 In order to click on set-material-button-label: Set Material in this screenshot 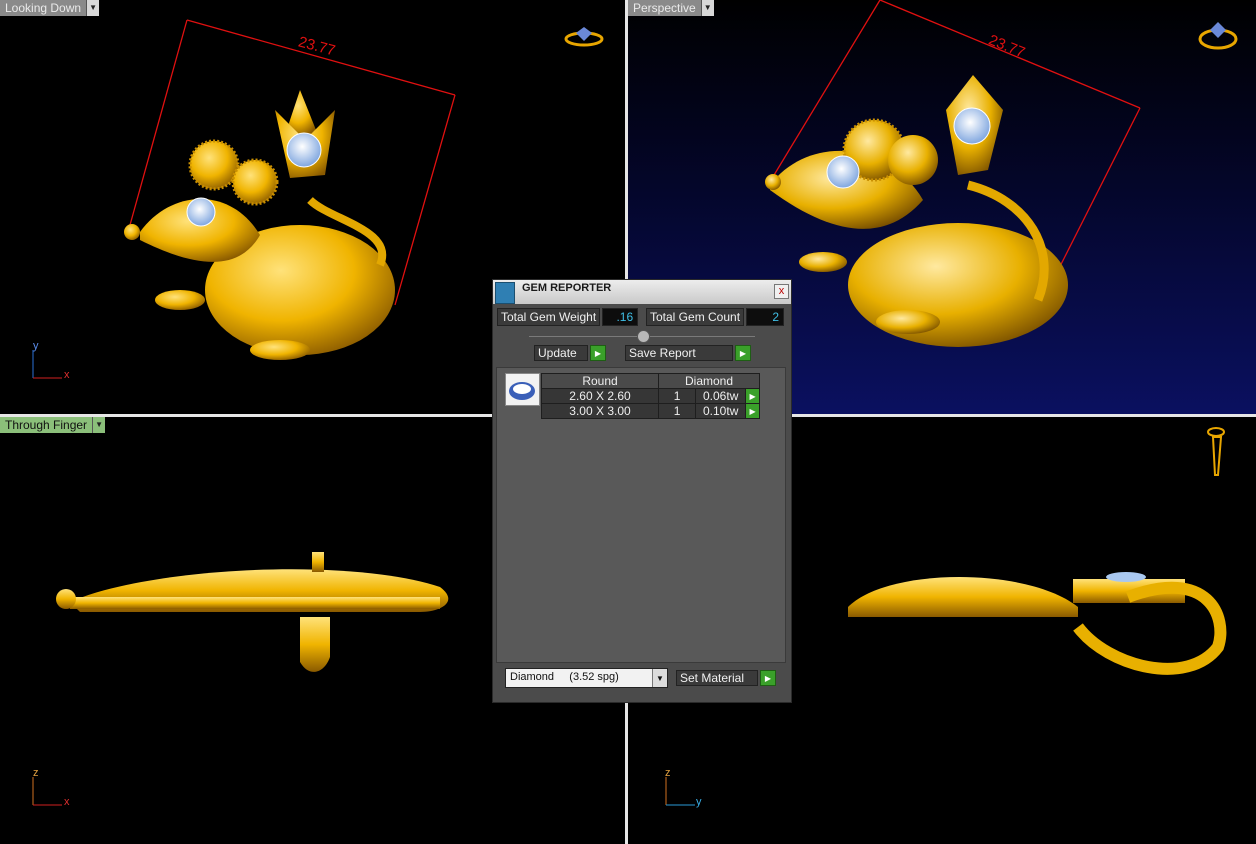, I will do `click(717, 678)`.